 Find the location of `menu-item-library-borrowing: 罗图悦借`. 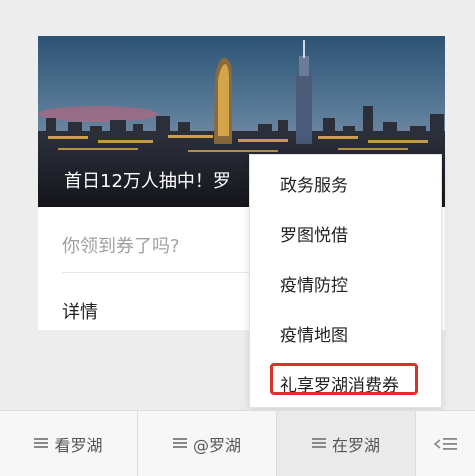

menu-item-library-borrowing: 罗图悦借 is located at coordinates (314, 233).